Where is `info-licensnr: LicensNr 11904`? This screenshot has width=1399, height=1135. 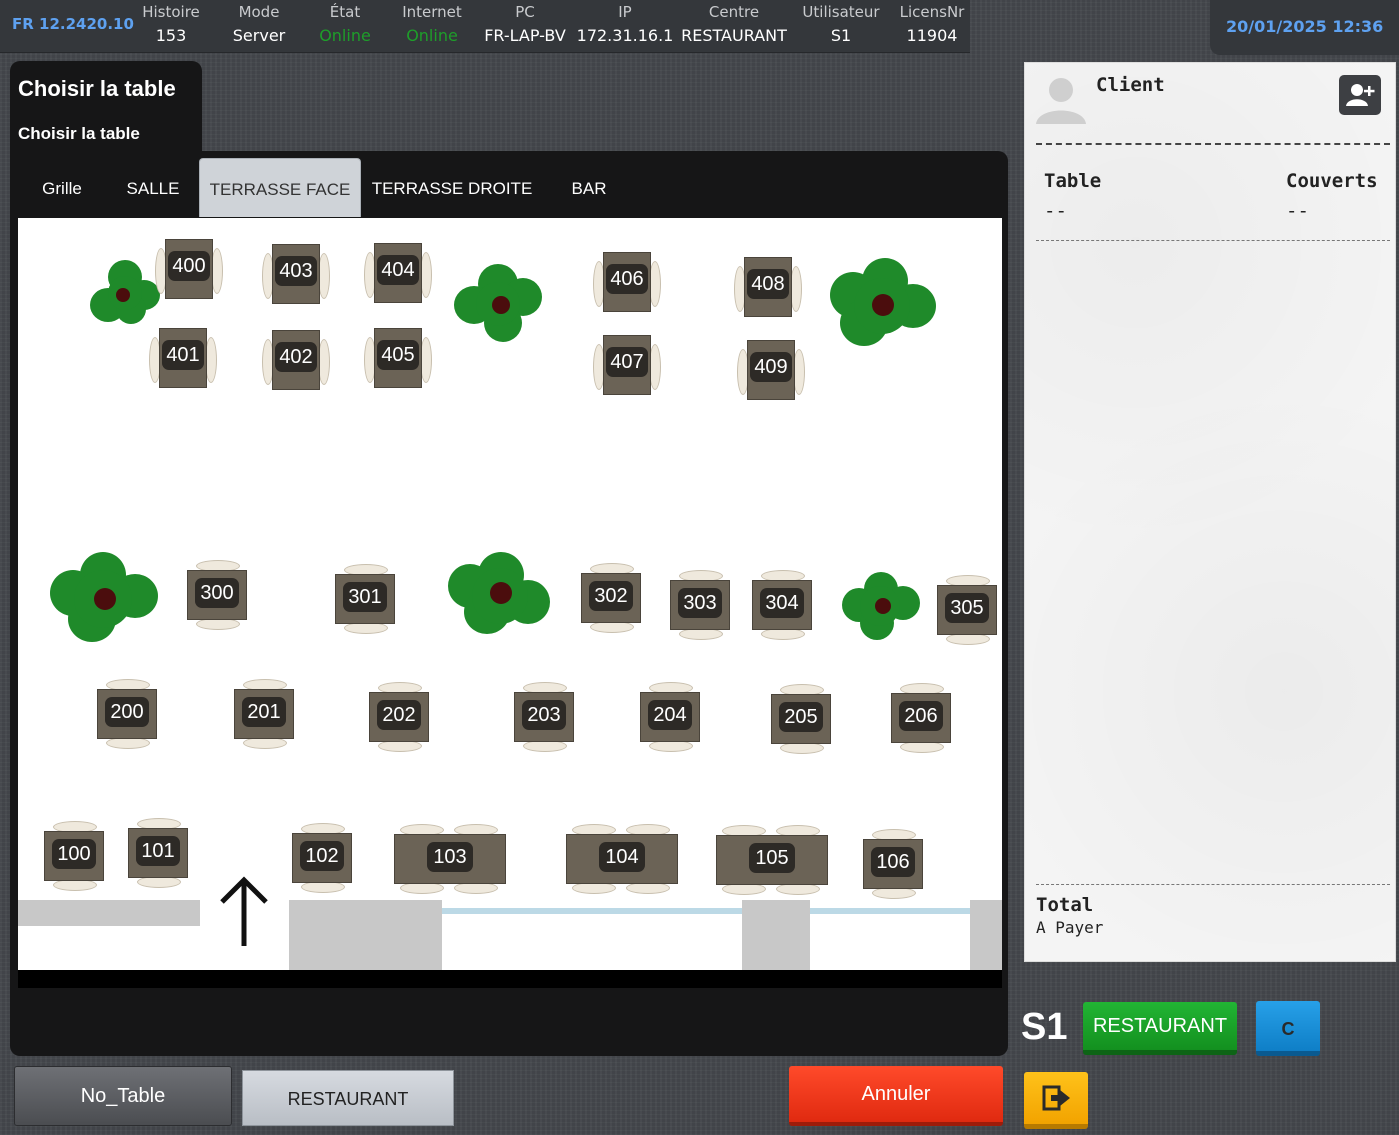
info-licensnr: LicensNr 11904 is located at coordinates (932, 24).